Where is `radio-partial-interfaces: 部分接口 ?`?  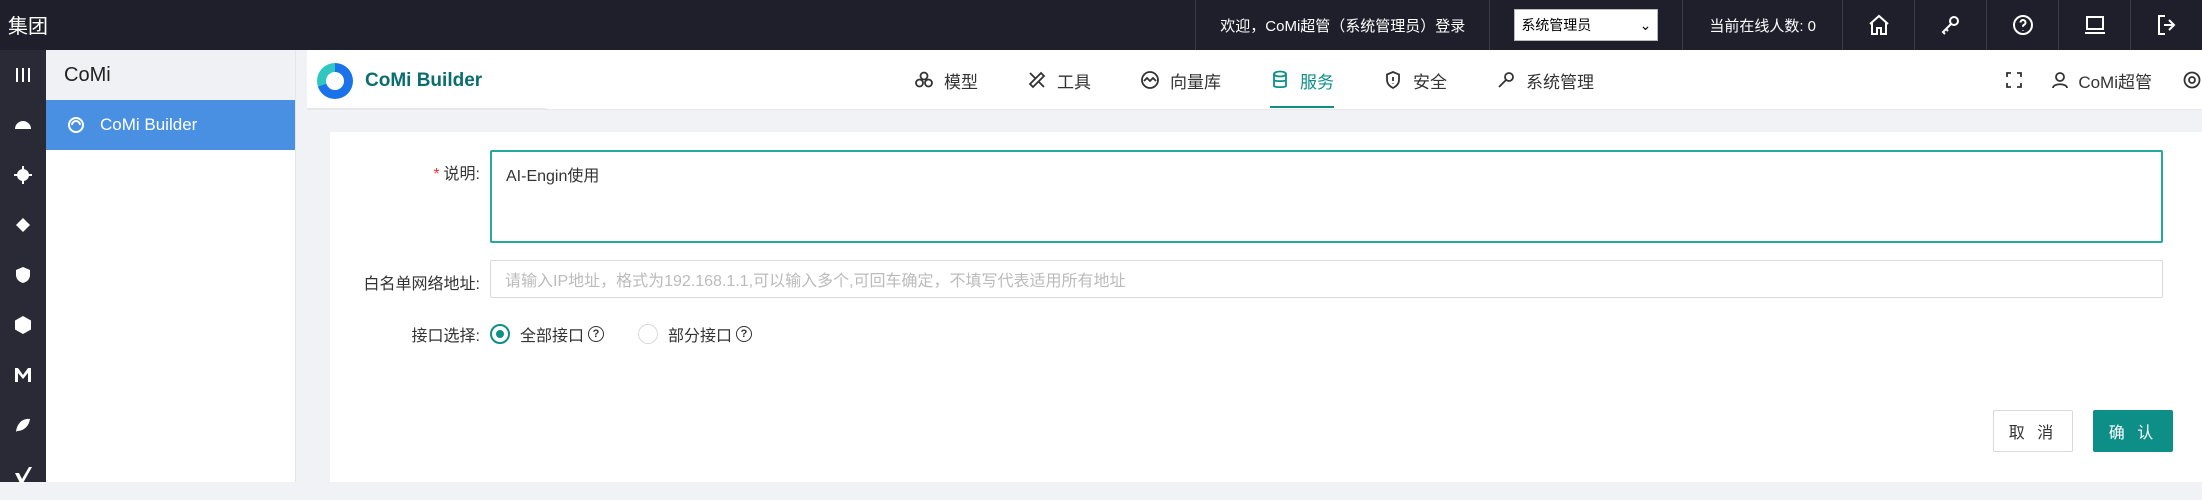
radio-partial-interfaces: 部分接口 ? is located at coordinates (695, 334).